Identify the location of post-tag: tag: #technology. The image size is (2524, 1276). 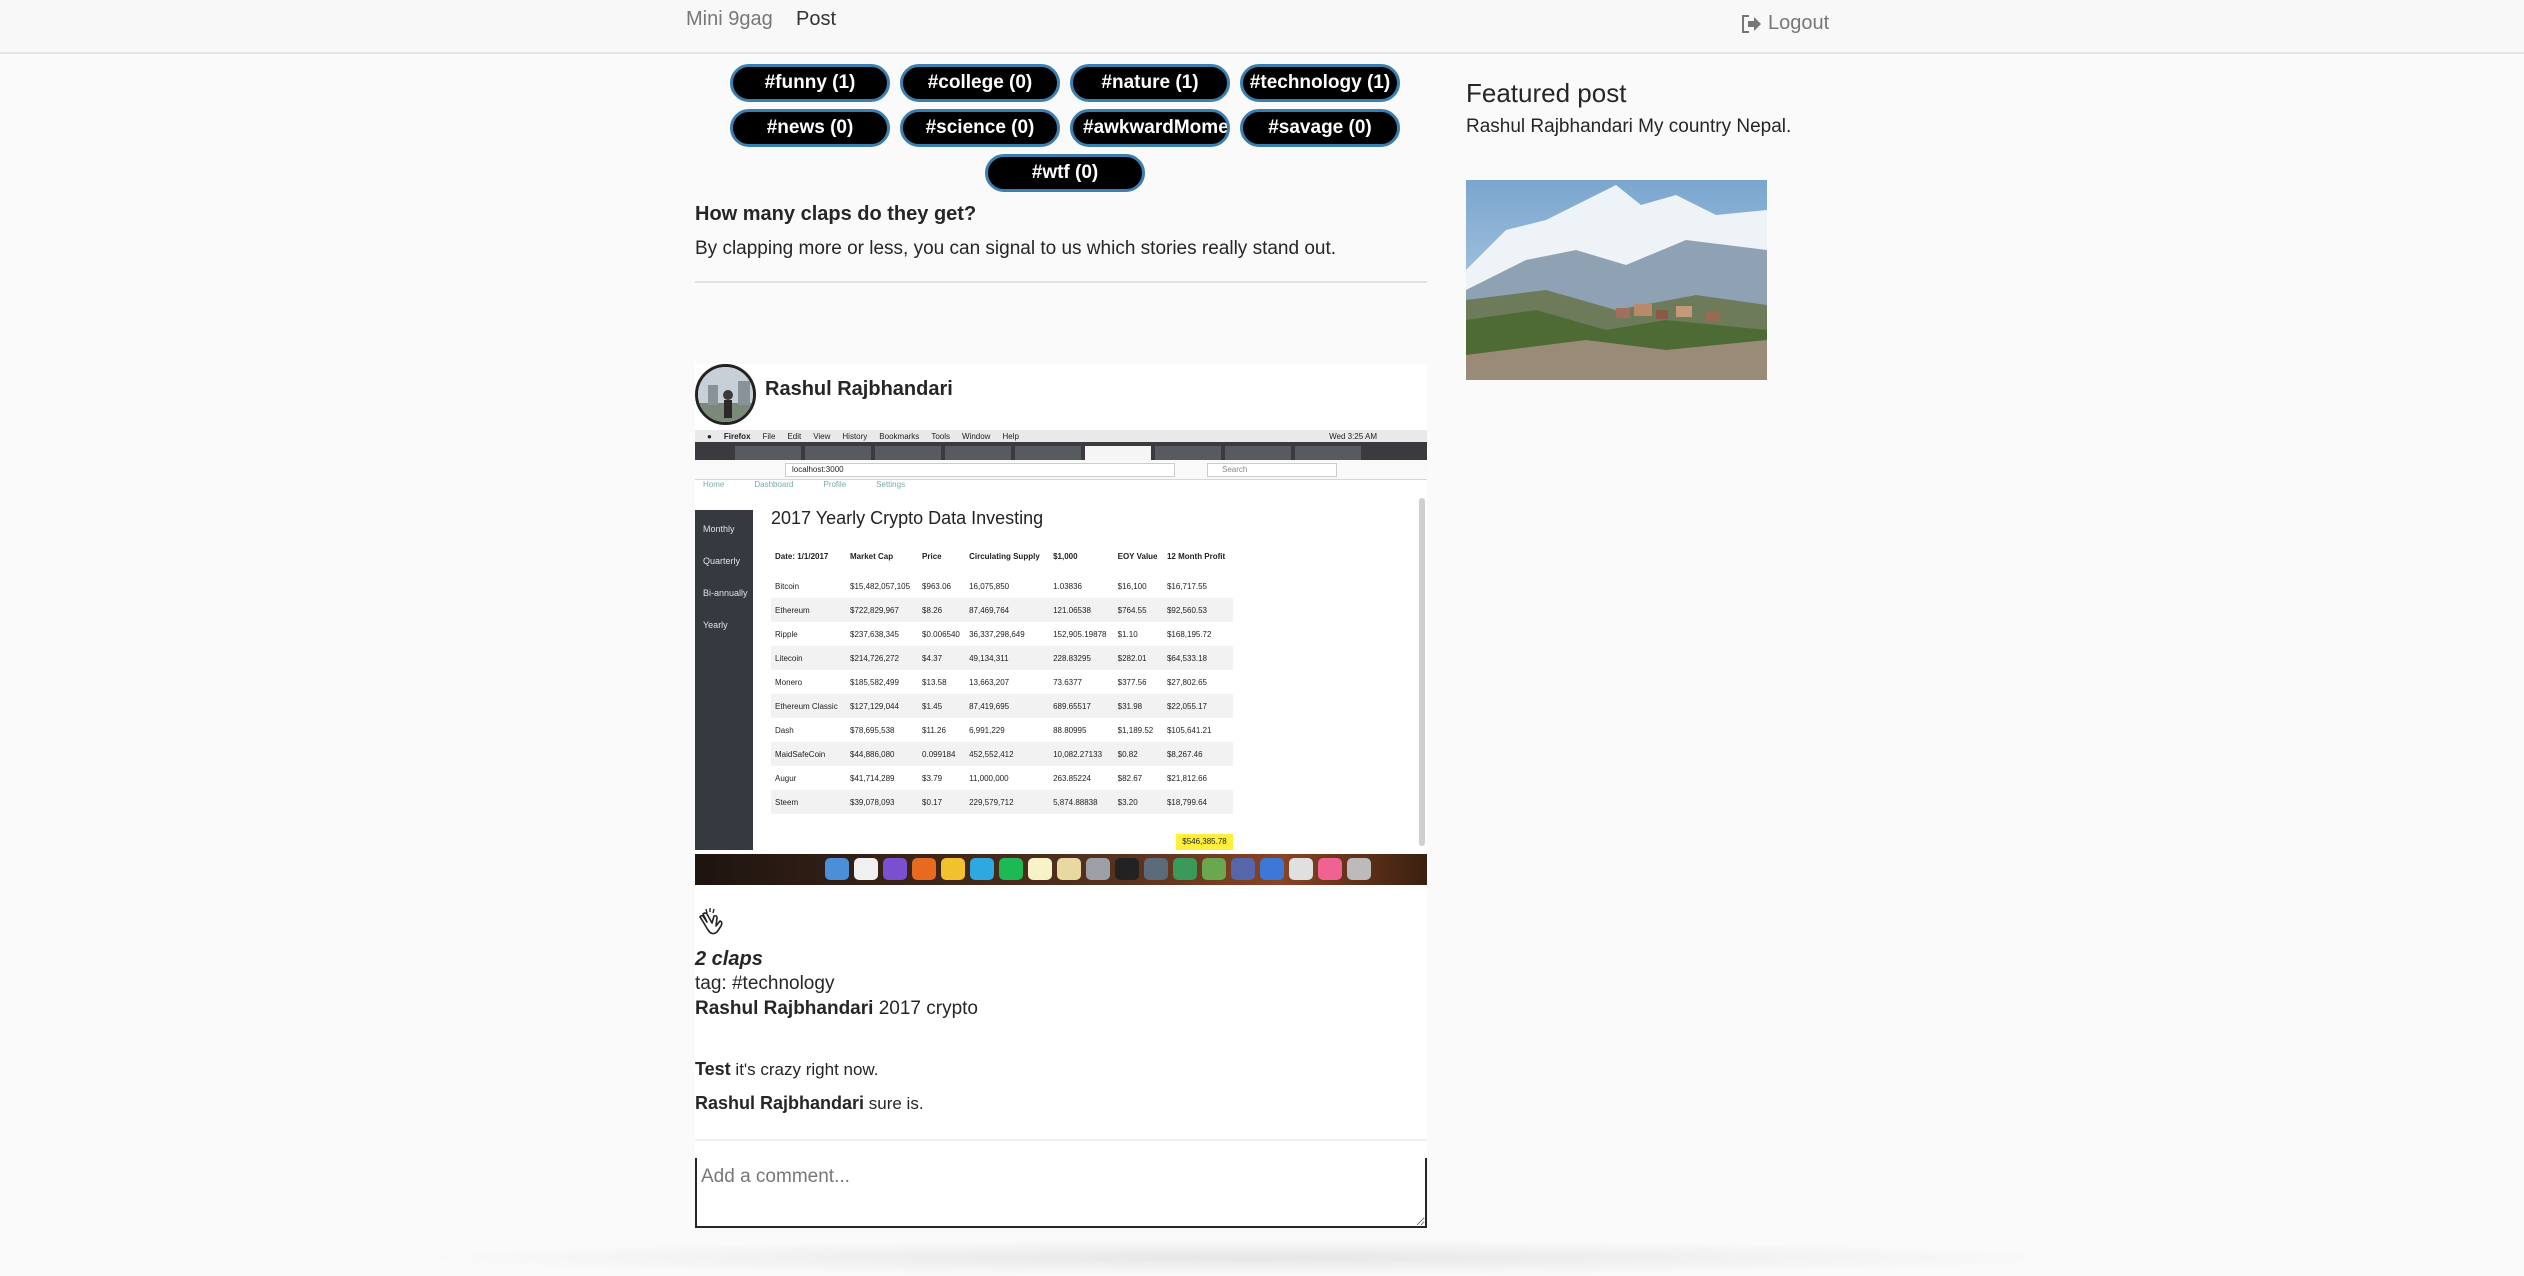
(765, 983).